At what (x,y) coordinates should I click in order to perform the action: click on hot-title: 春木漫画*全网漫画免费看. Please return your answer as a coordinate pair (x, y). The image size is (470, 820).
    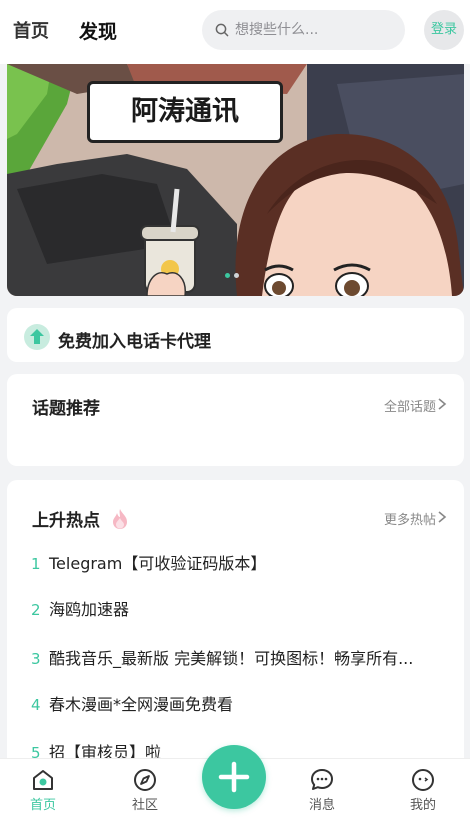
    Looking at the image, I should click on (141, 704).